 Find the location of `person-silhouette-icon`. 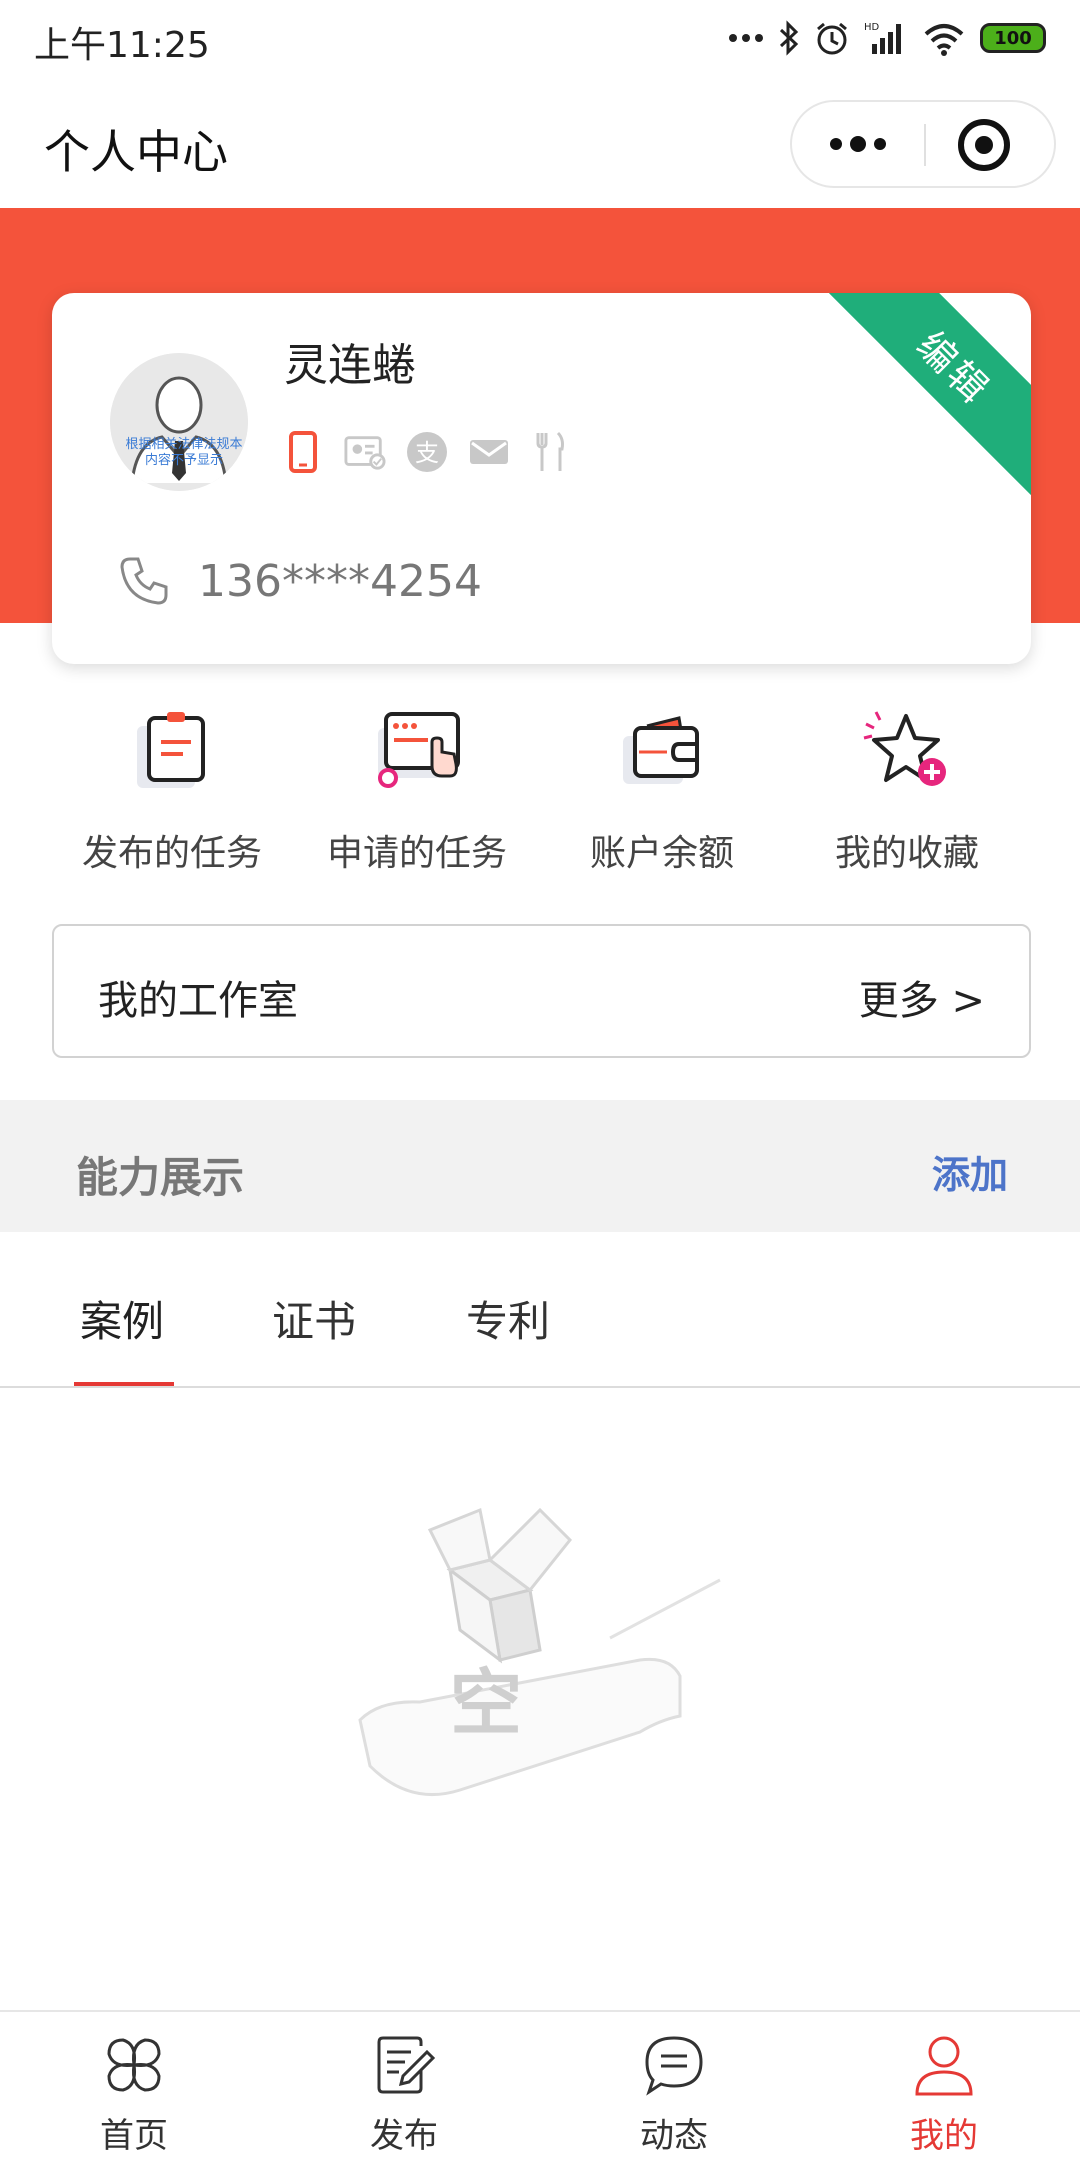

person-silhouette-icon is located at coordinates (179, 422).